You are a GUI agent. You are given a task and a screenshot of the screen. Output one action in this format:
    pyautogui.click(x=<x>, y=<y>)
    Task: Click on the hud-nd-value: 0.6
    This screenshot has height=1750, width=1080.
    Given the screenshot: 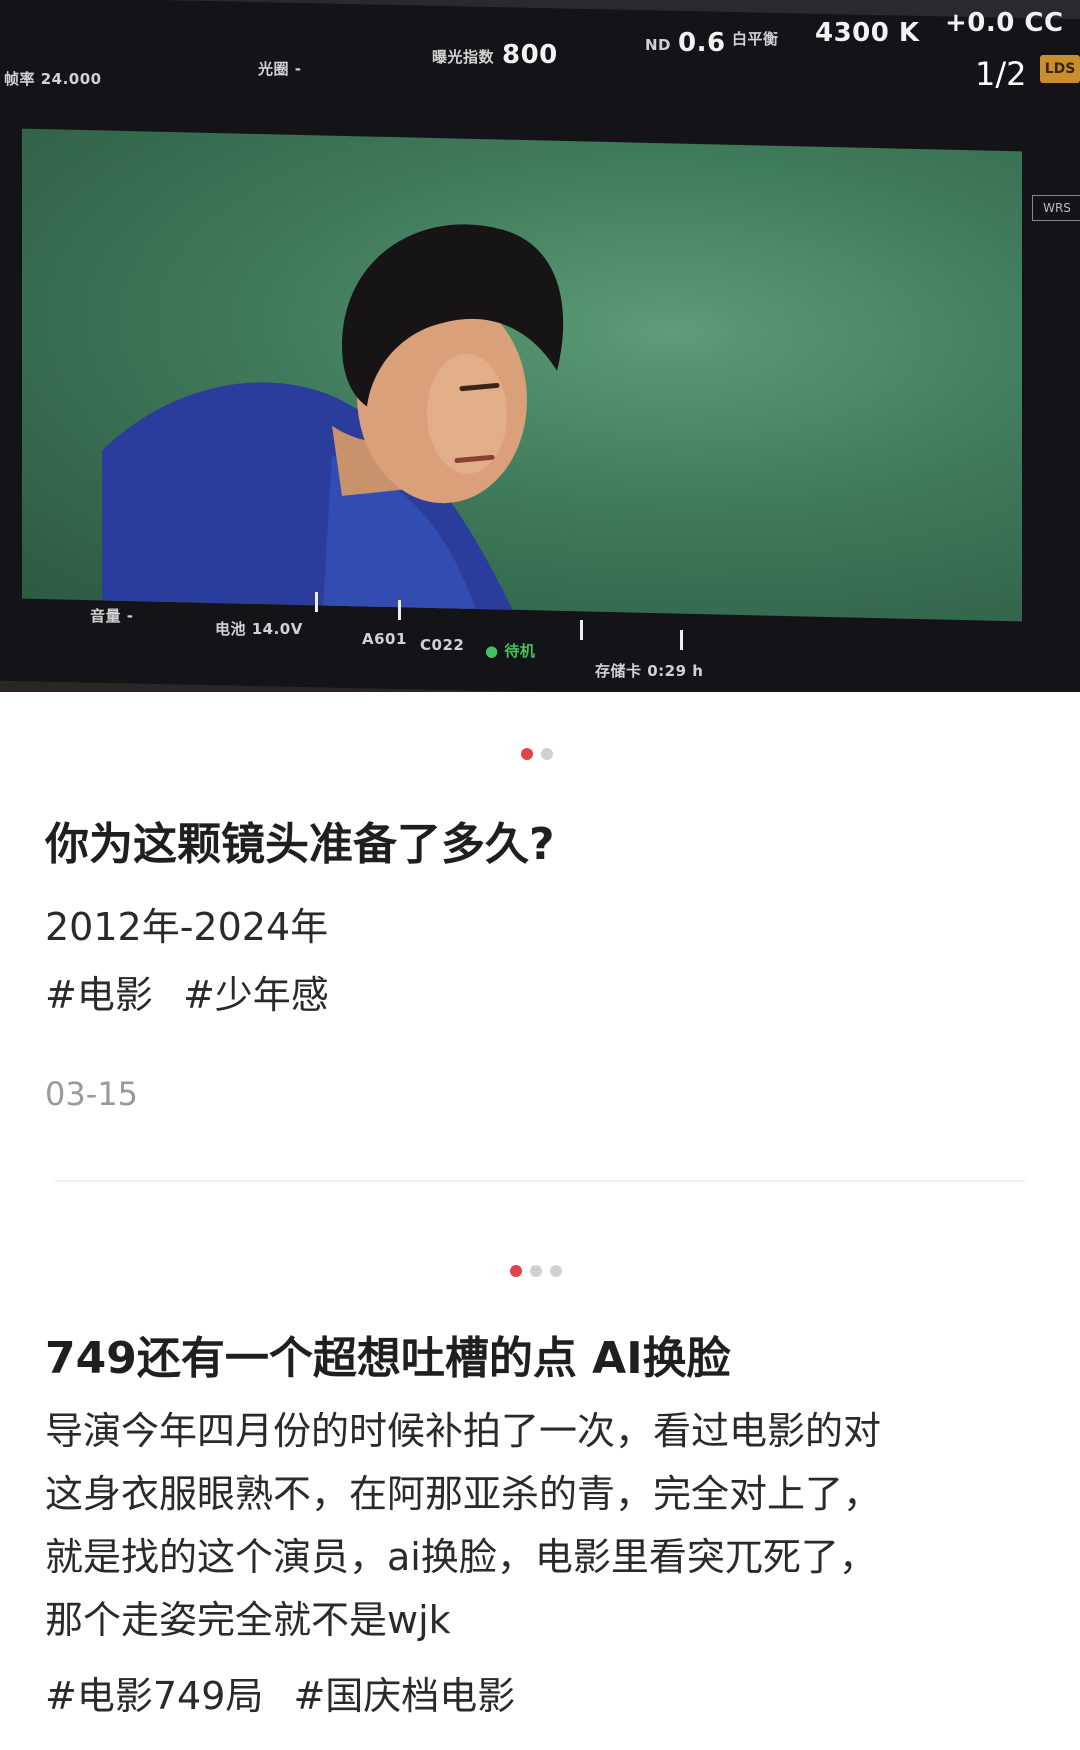 What is the action you would take?
    pyautogui.click(x=702, y=43)
    